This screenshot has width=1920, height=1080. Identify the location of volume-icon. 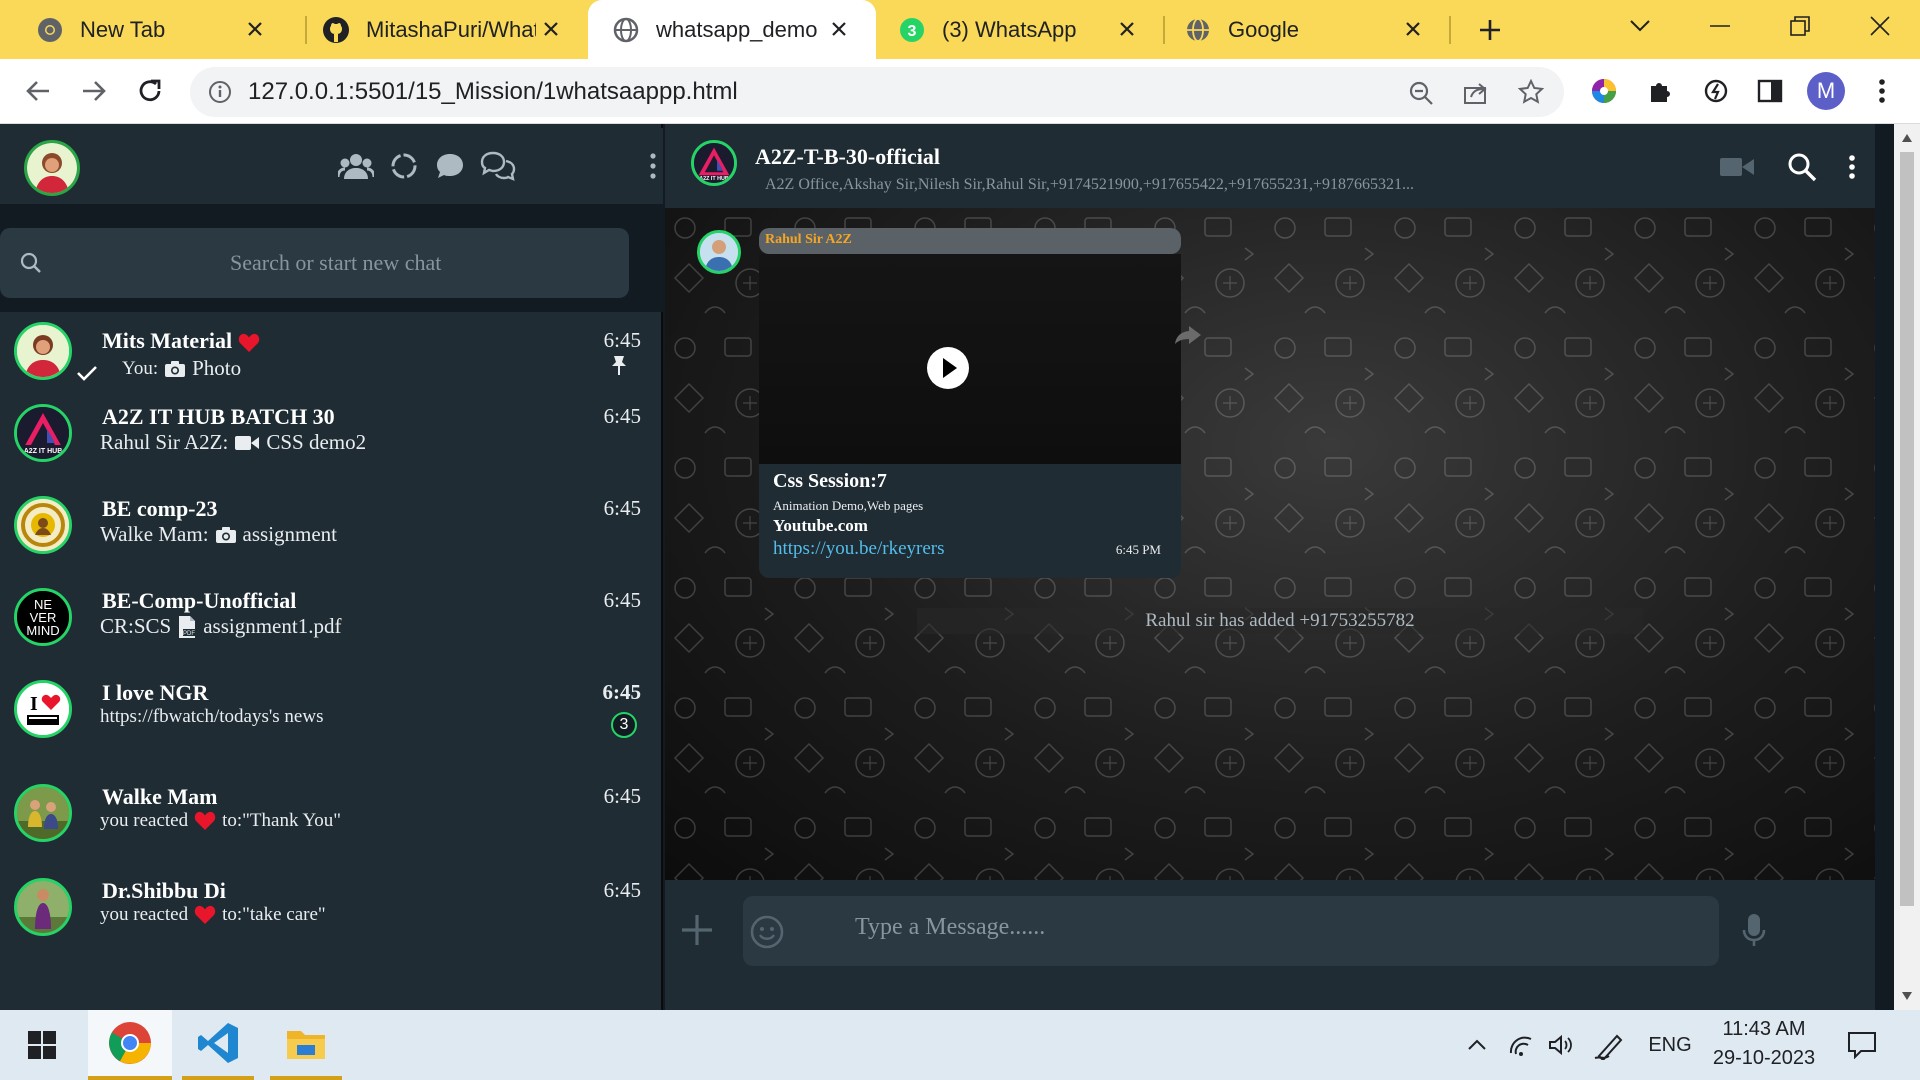
(1561, 1045).